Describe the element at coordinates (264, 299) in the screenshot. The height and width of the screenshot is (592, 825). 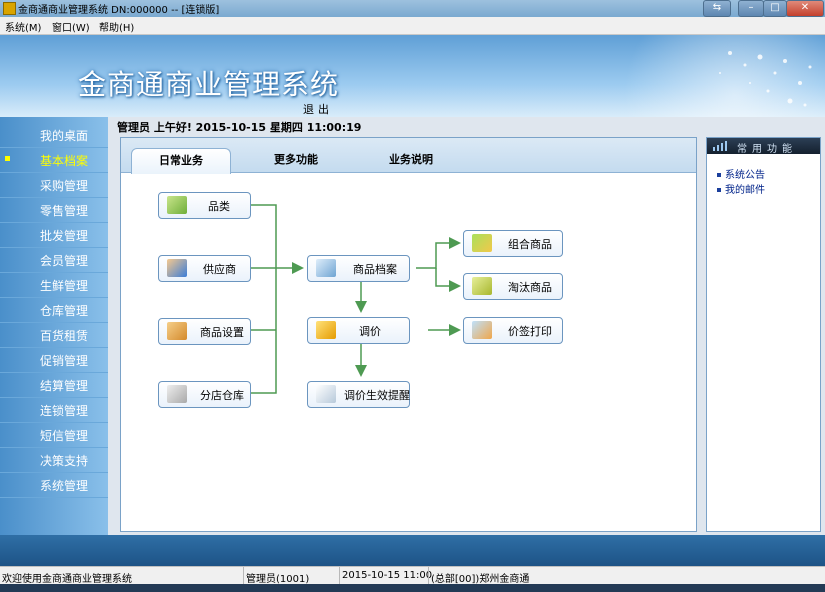
I see `connector-left-bracket` at that location.